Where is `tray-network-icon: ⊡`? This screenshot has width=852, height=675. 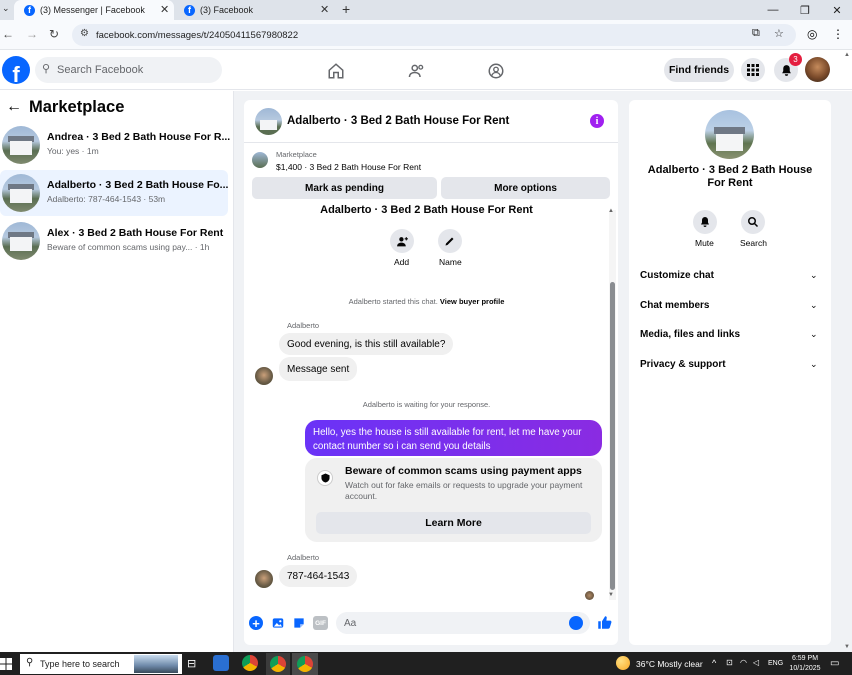
tray-network-icon: ⊡ is located at coordinates (729, 662).